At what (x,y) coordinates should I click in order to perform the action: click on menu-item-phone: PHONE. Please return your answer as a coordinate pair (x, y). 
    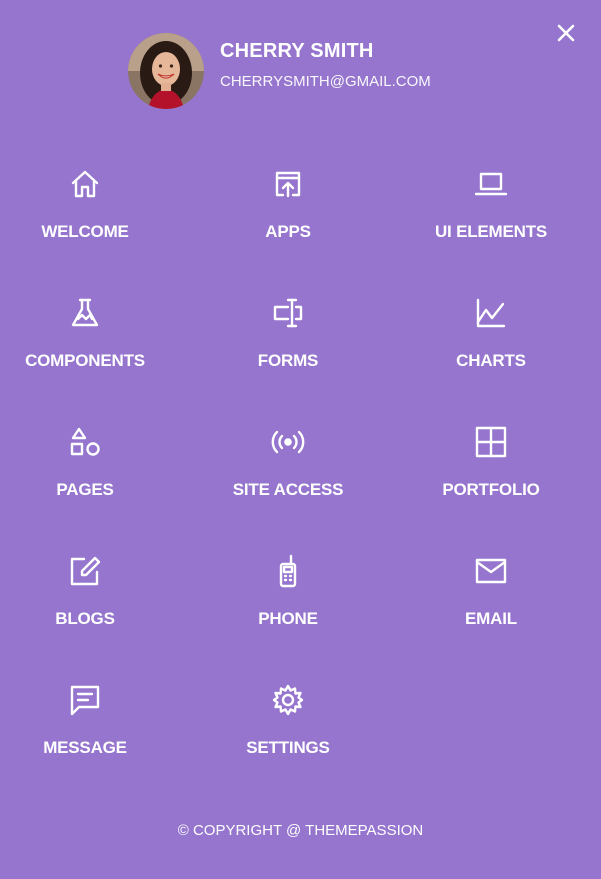
    Looking at the image, I should click on (288, 609).